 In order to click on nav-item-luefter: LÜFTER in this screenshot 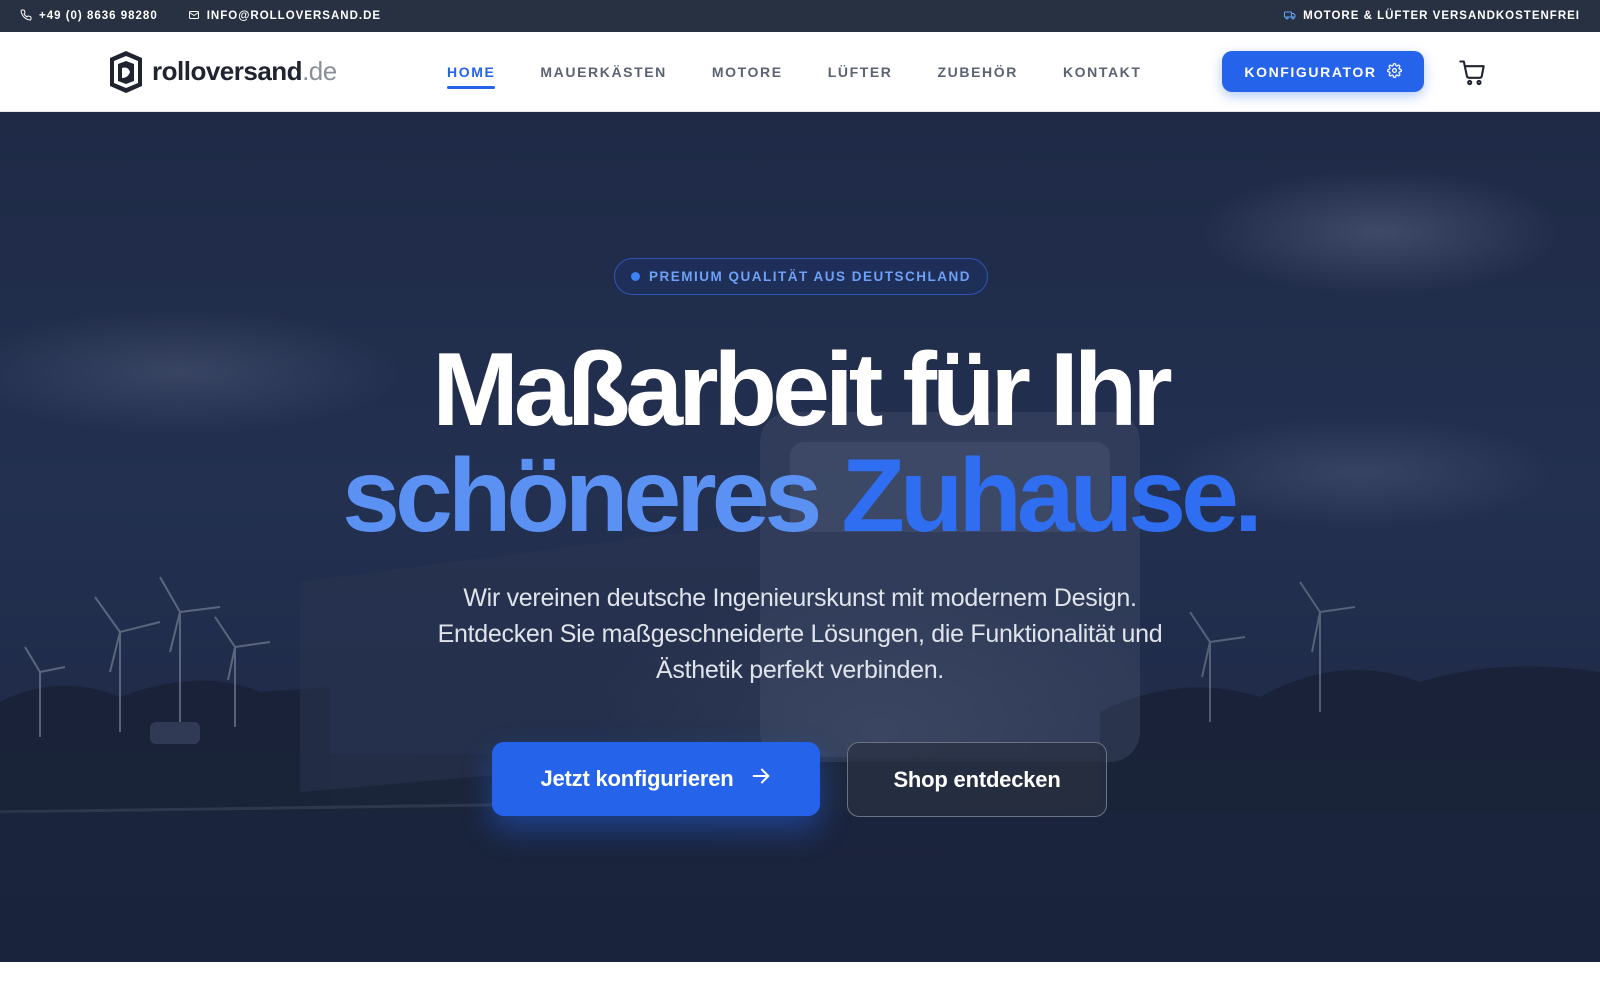, I will do `click(860, 72)`.